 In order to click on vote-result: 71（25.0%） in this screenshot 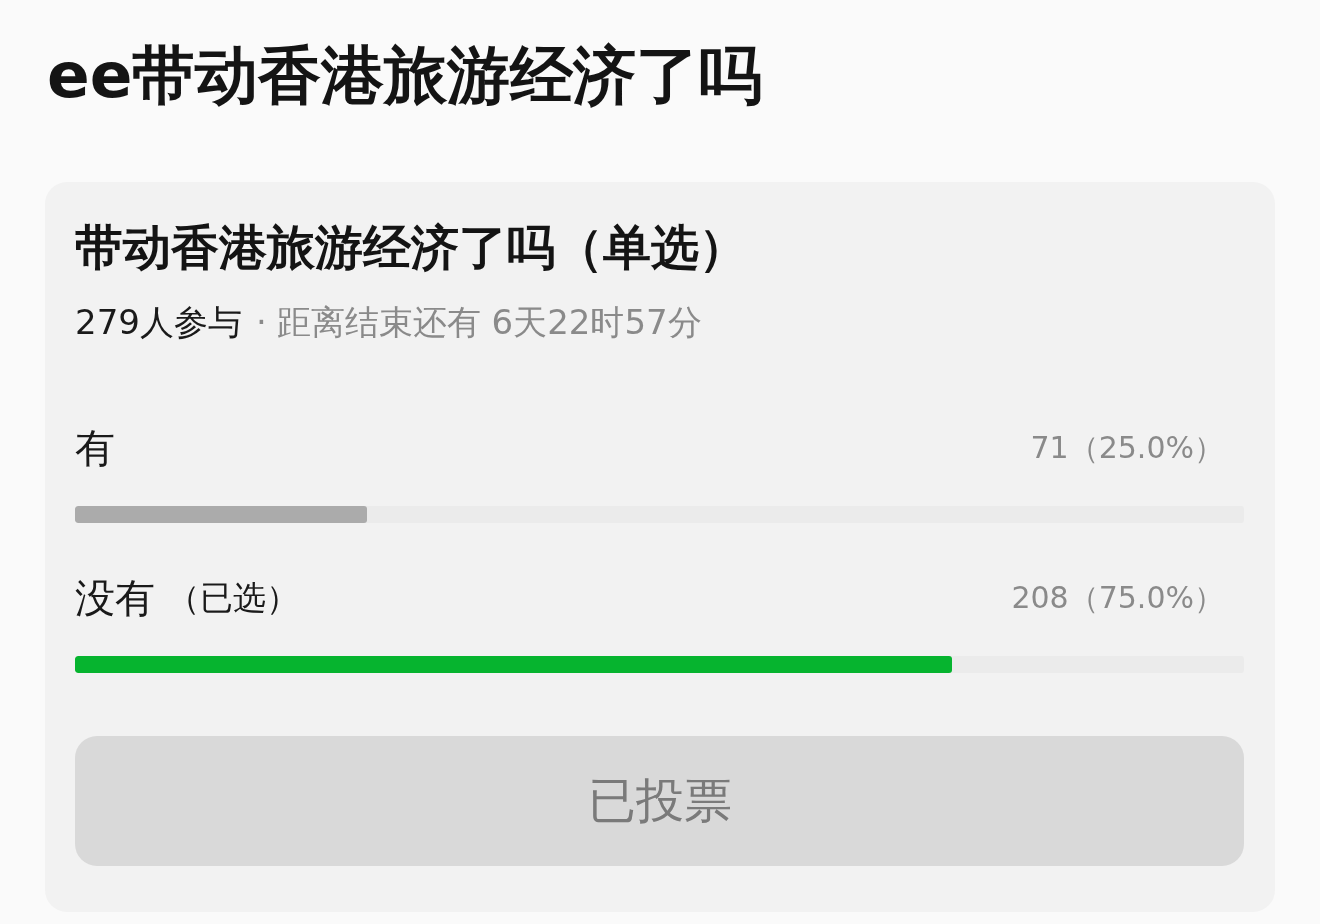, I will do `click(1127, 447)`.